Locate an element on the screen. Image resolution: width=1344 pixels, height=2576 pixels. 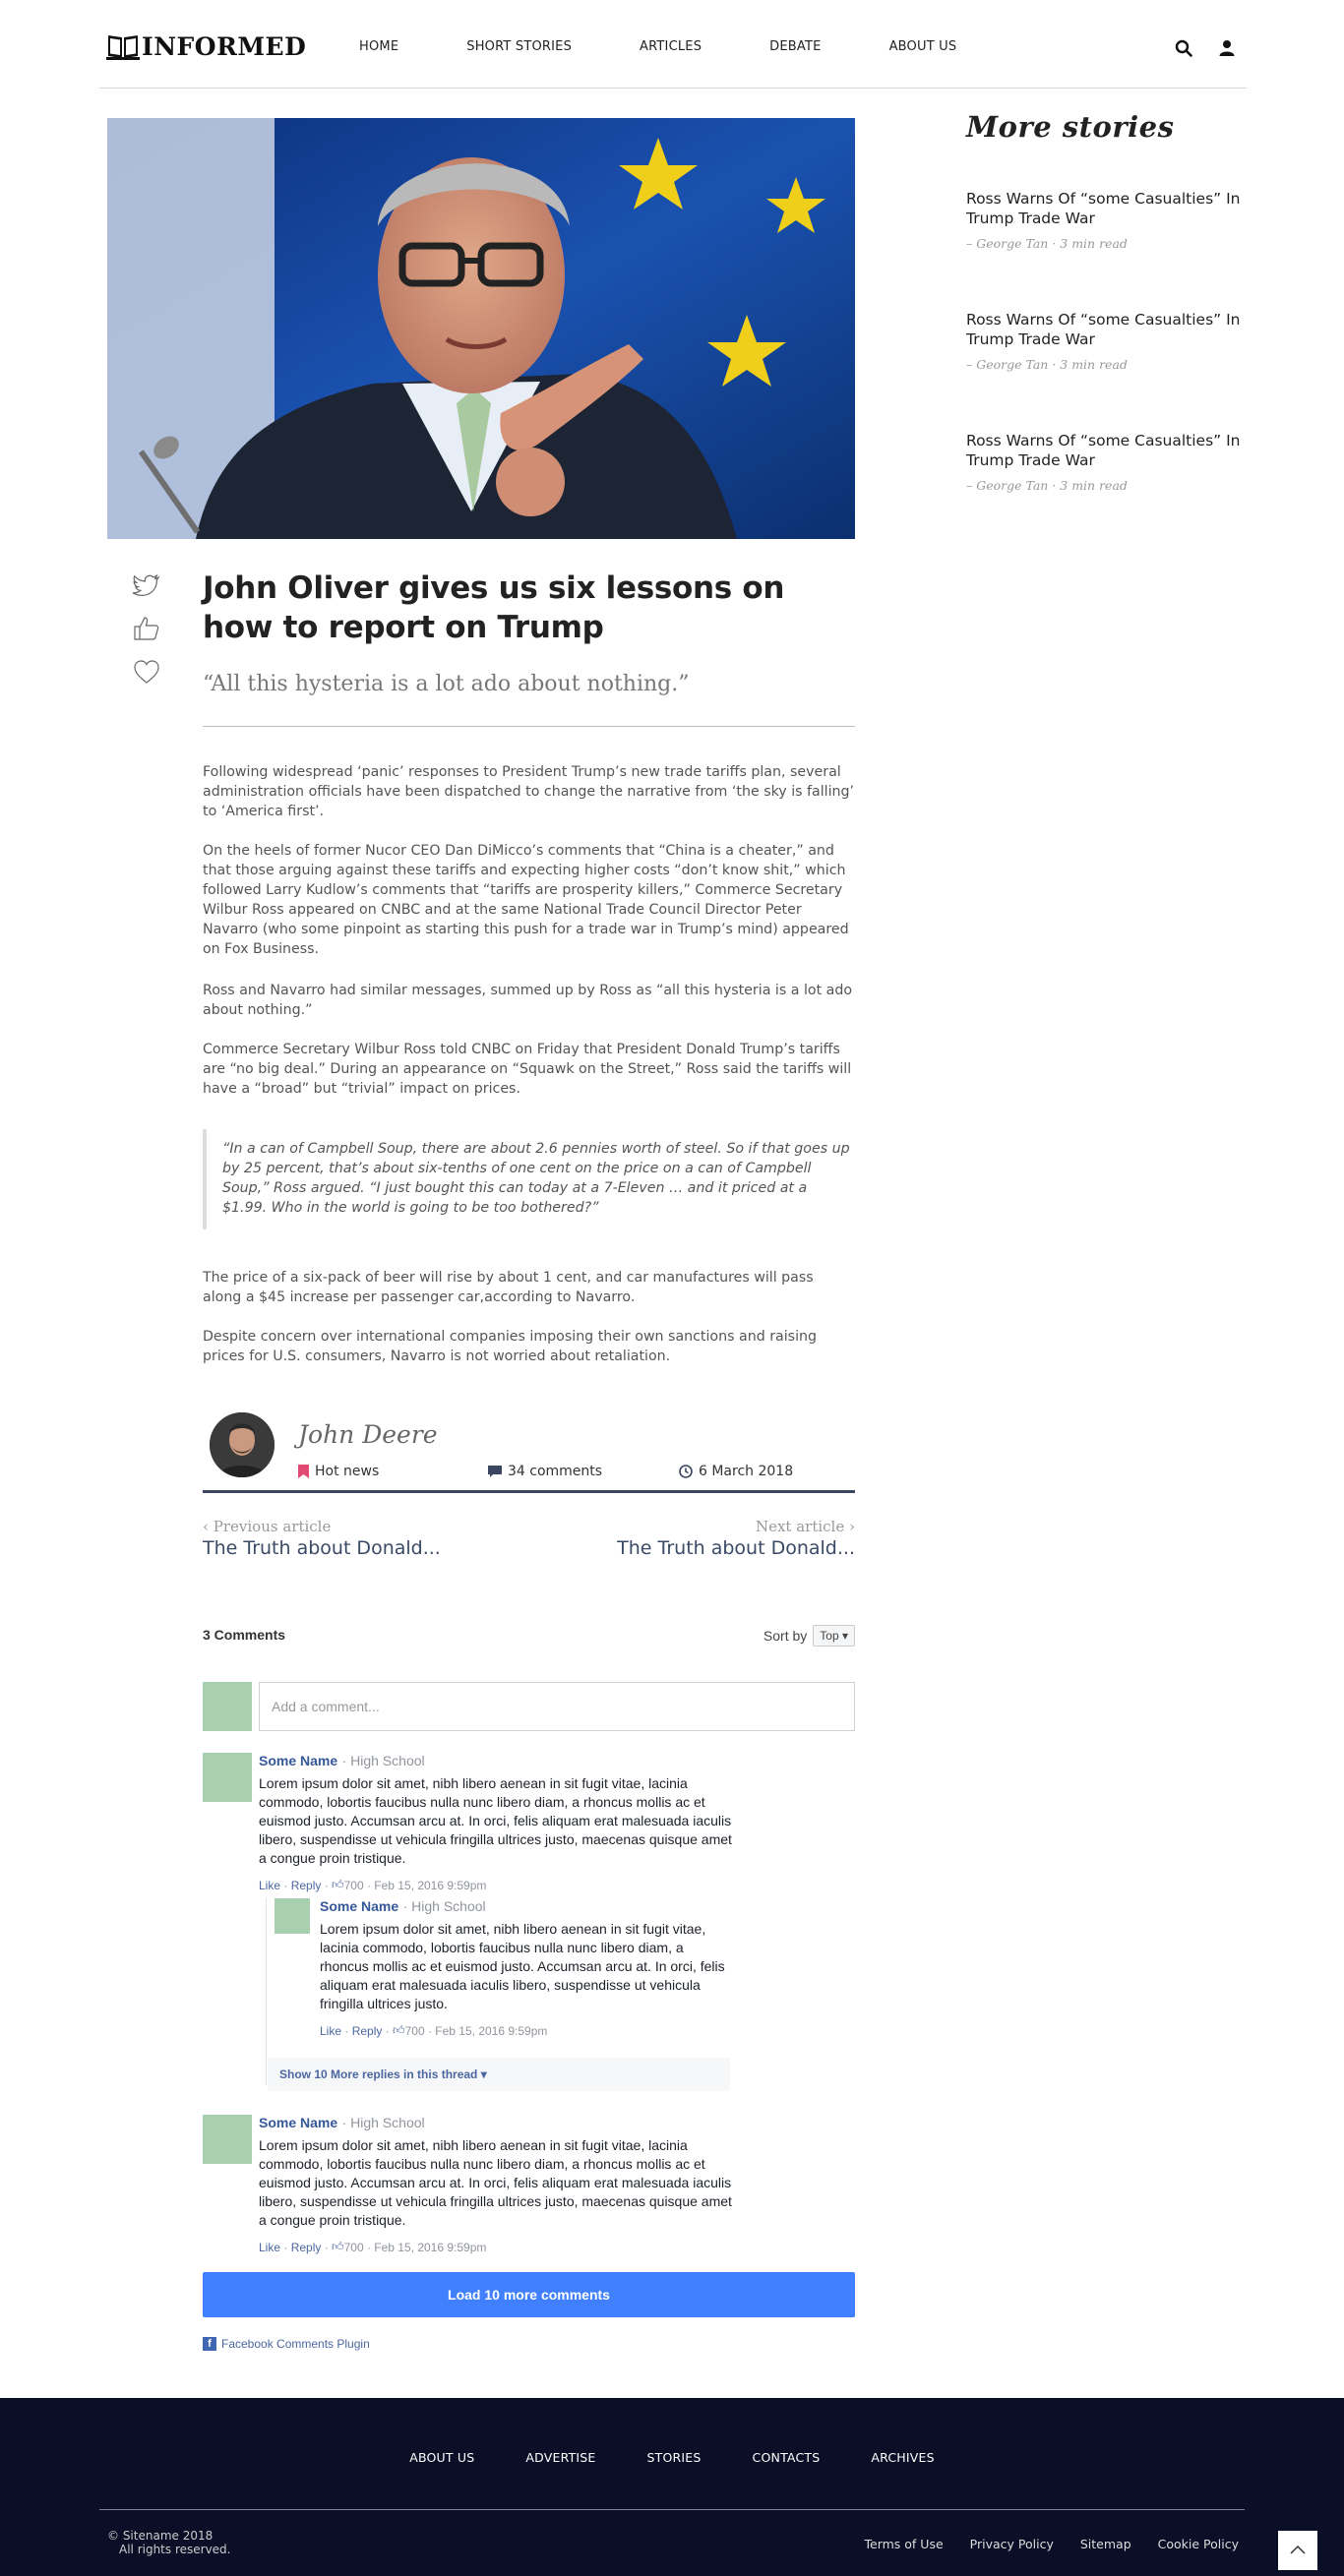
article-date: 6 March 2018 is located at coordinates (736, 1472).